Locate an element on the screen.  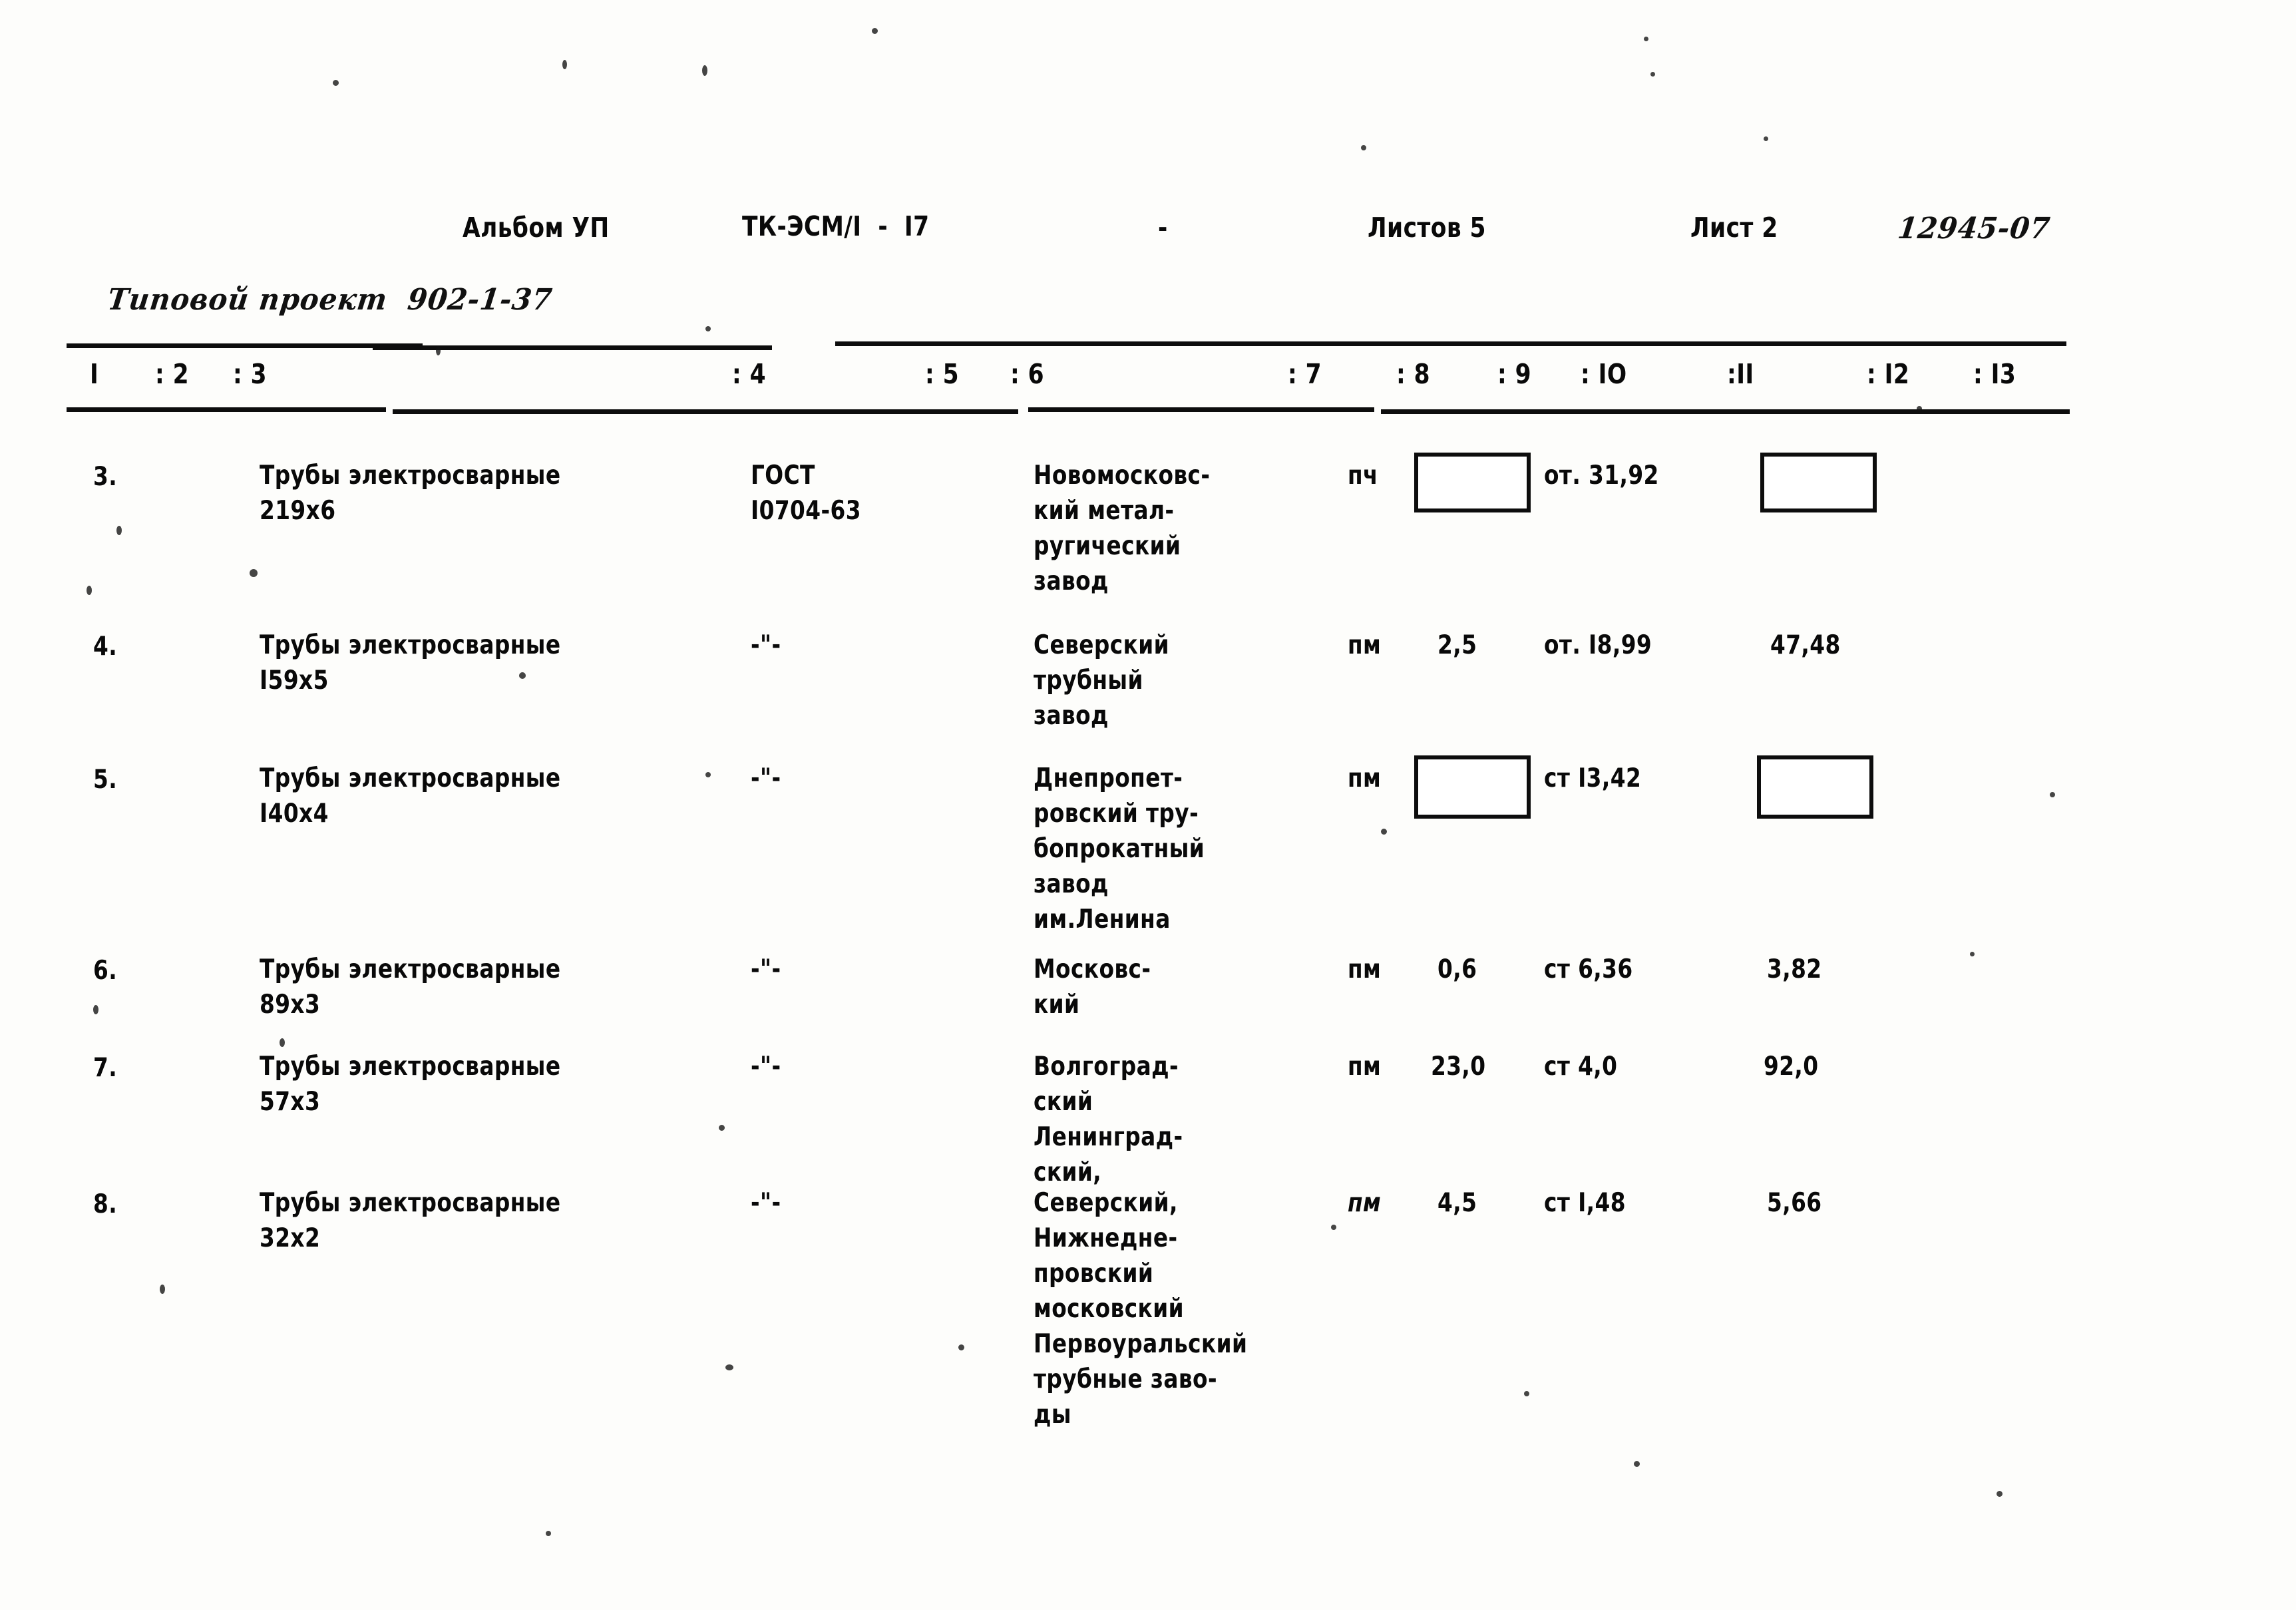
standard-line-2: I0704-63 is located at coordinates (806, 511).